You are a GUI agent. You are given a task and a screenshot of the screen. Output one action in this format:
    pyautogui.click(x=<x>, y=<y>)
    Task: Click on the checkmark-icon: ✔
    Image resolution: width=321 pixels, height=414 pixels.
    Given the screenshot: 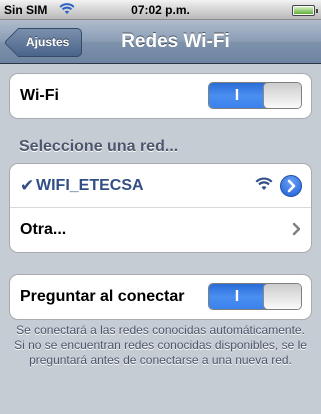 What is the action you would take?
    pyautogui.click(x=27, y=185)
    